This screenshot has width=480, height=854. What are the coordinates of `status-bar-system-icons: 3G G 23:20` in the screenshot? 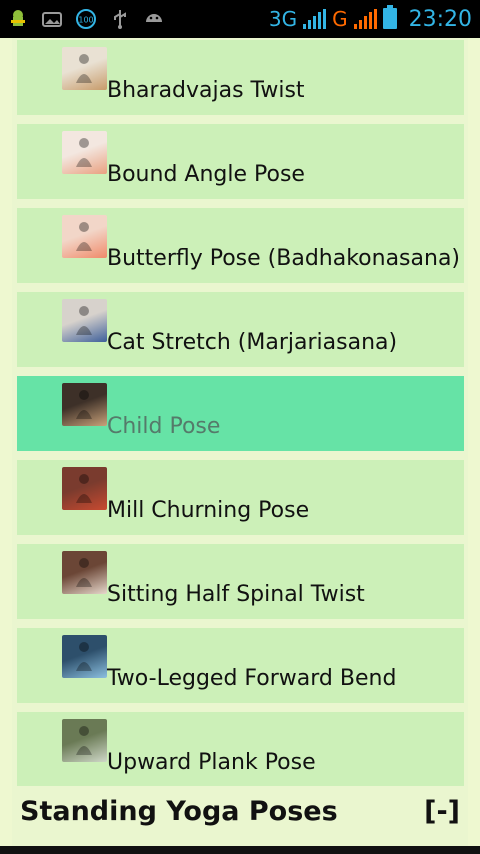 It's located at (370, 19).